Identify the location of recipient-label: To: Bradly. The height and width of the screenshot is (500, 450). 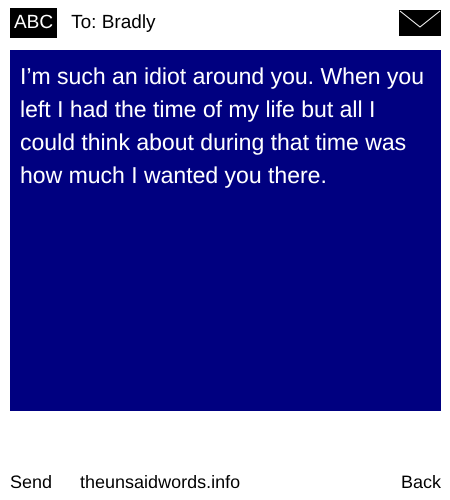
(114, 23).